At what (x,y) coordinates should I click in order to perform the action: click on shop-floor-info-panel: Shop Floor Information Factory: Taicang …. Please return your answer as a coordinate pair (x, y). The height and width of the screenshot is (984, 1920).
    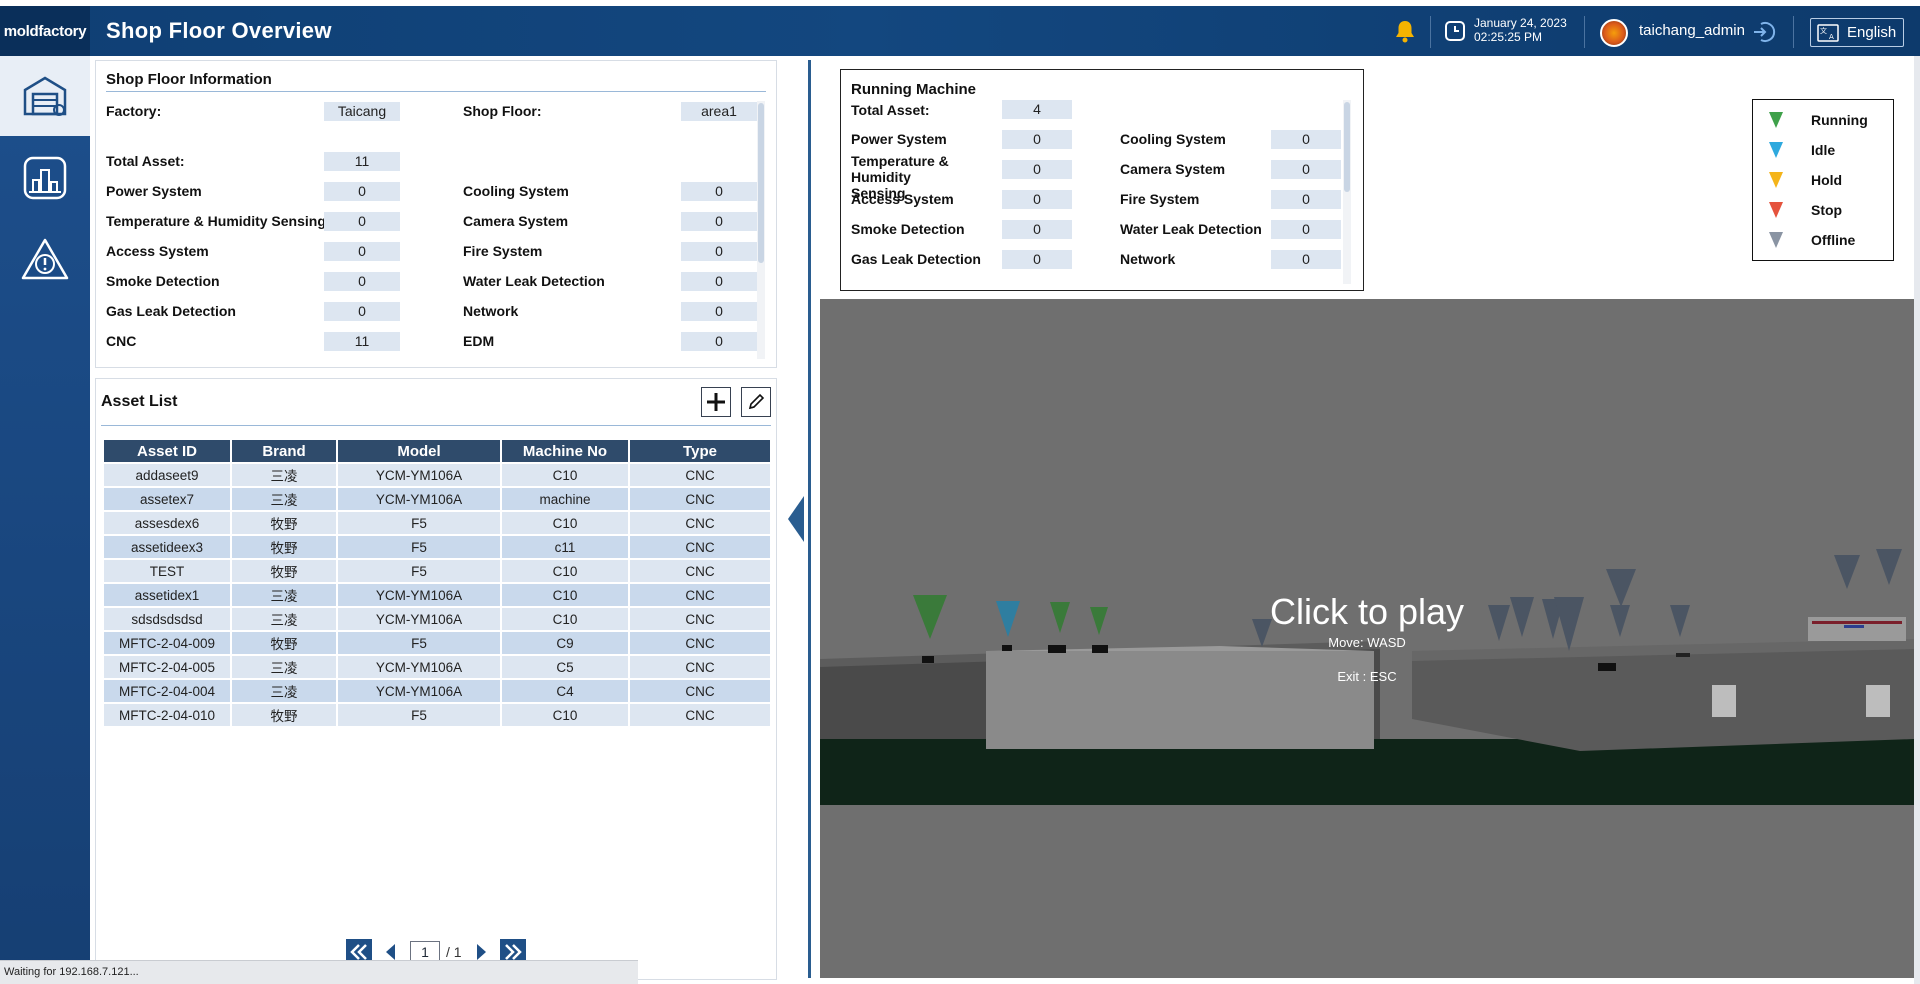
    Looking at the image, I should click on (436, 214).